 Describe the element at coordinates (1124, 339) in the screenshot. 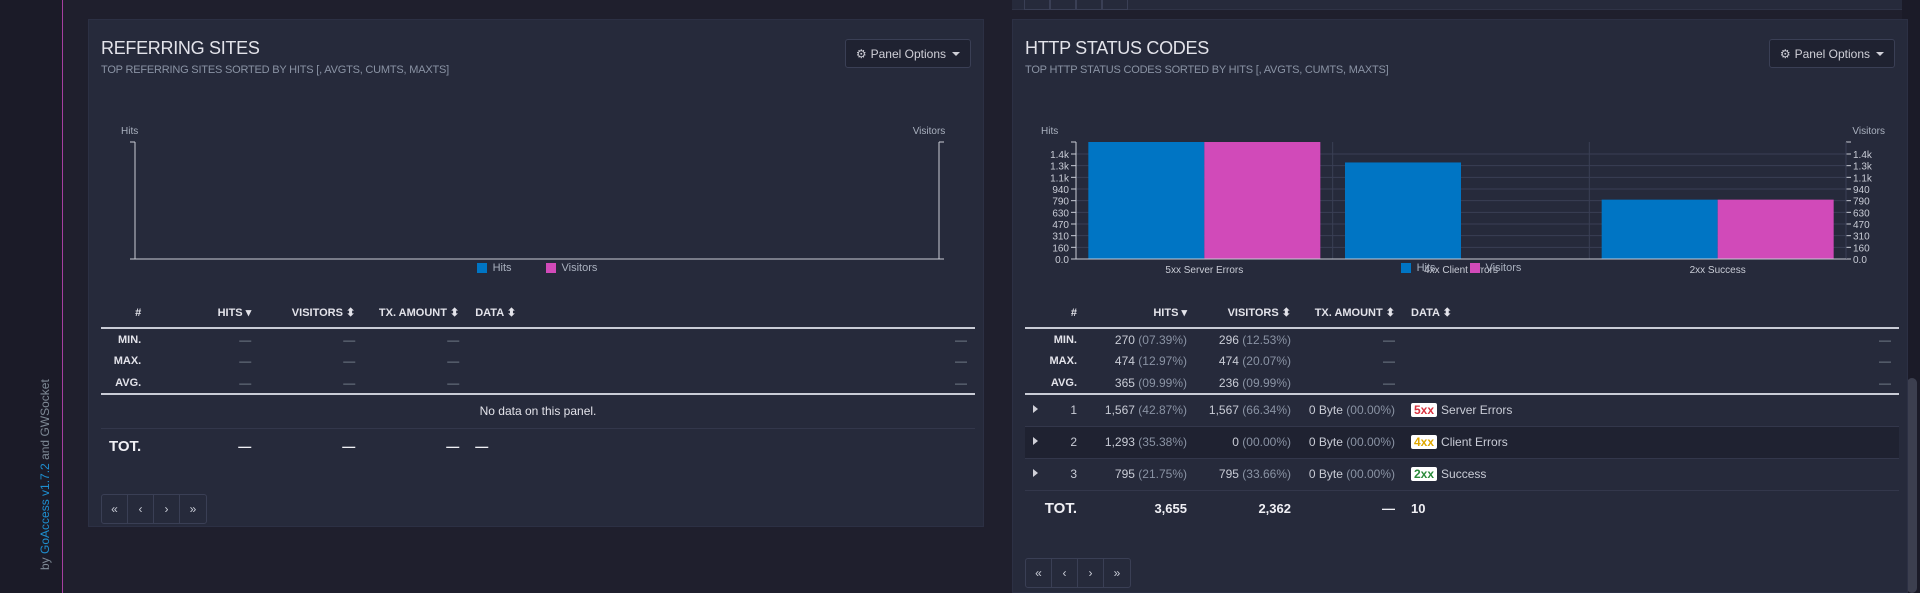

I see `summary-hits-value: 270` at that location.